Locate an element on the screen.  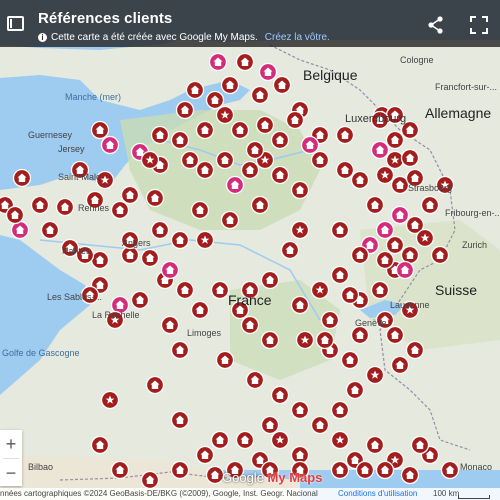
terms-link: Conditions d'utilisation is located at coordinates (377, 493).